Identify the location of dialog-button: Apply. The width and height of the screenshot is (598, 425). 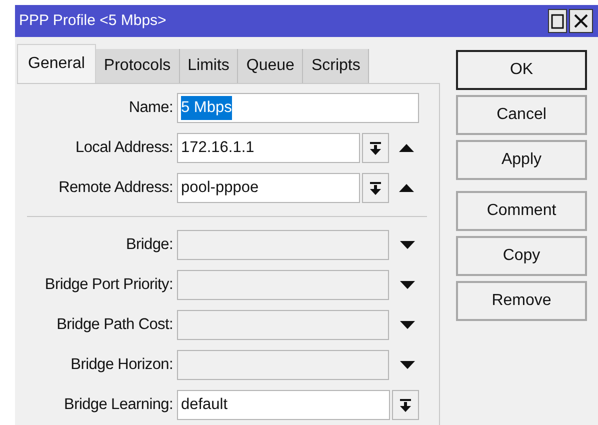
(521, 160).